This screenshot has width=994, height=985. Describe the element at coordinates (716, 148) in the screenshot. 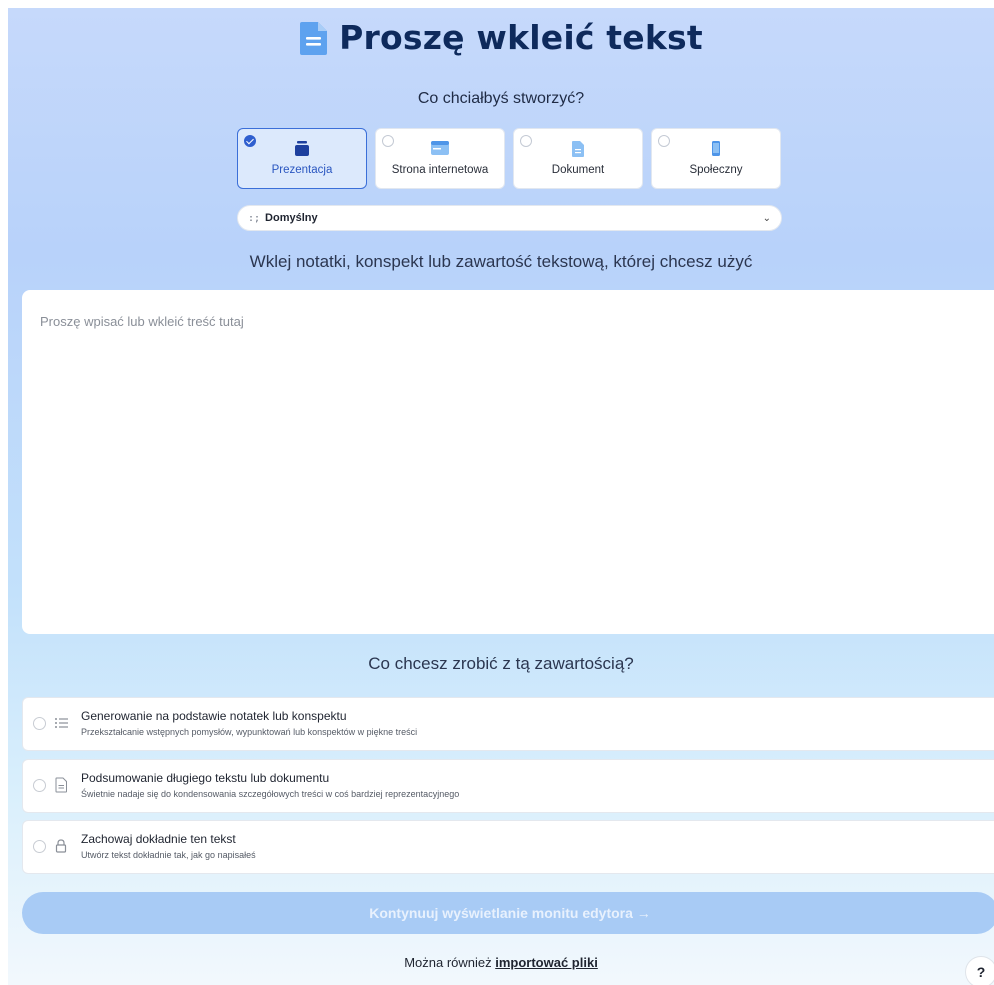

I see `phone-icon` at that location.